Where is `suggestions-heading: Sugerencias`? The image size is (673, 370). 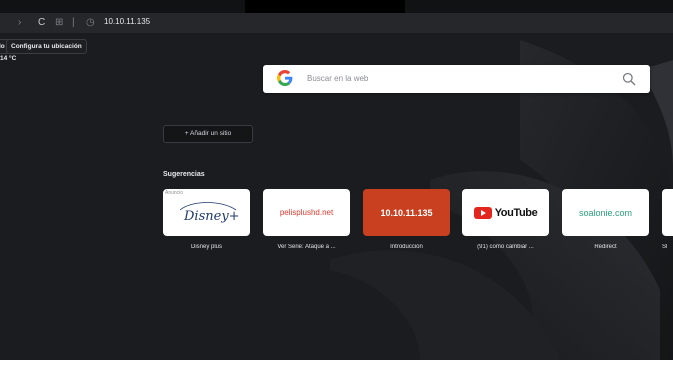
suggestions-heading: Sugerencias is located at coordinates (184, 174).